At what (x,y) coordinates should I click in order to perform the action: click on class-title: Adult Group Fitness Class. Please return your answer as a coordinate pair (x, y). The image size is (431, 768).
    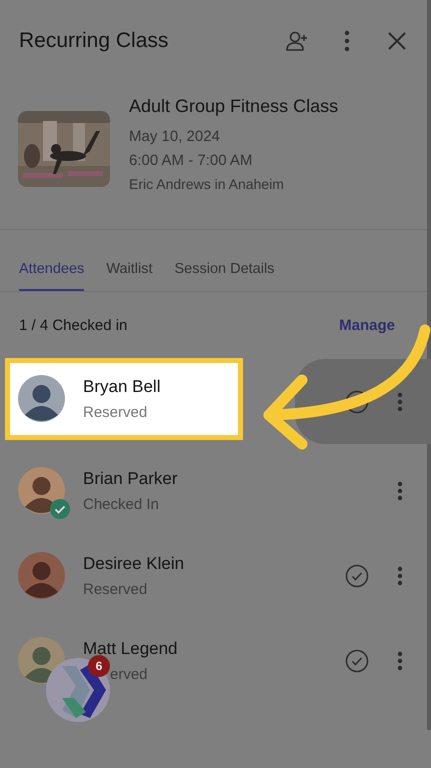
    Looking at the image, I should click on (233, 106).